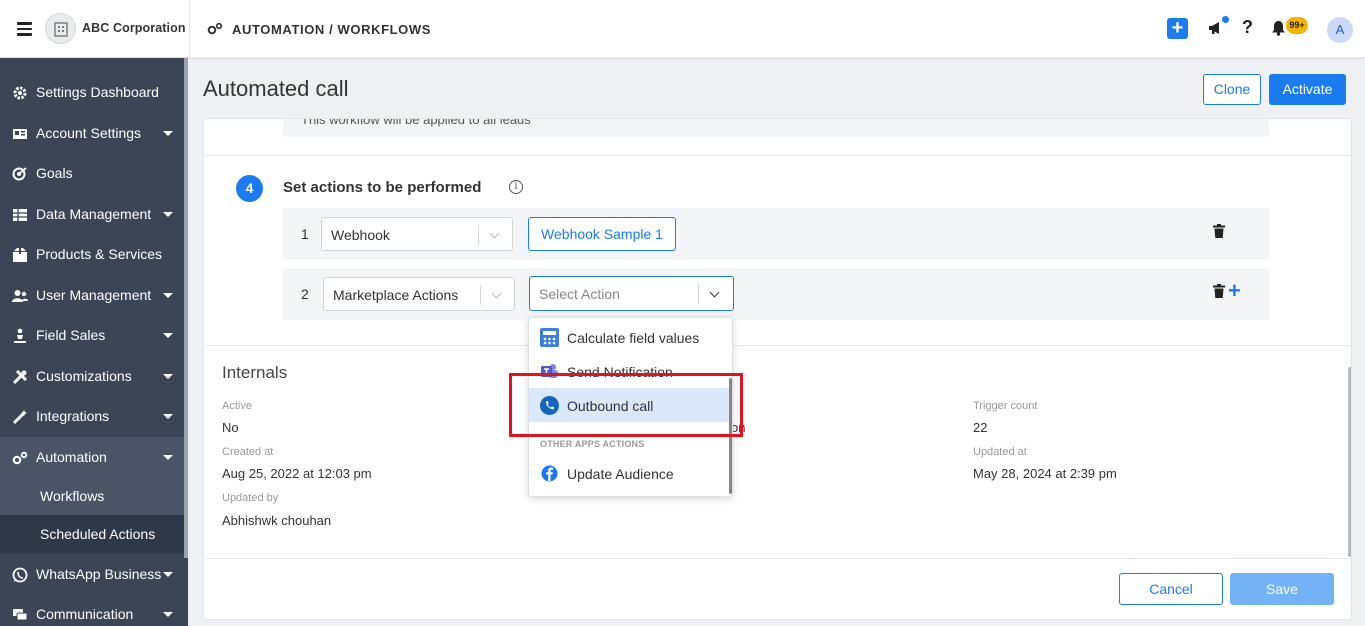 Image resolution: width=1365 pixels, height=626 pixels. I want to click on whatsapp-icon, so click(20, 575).